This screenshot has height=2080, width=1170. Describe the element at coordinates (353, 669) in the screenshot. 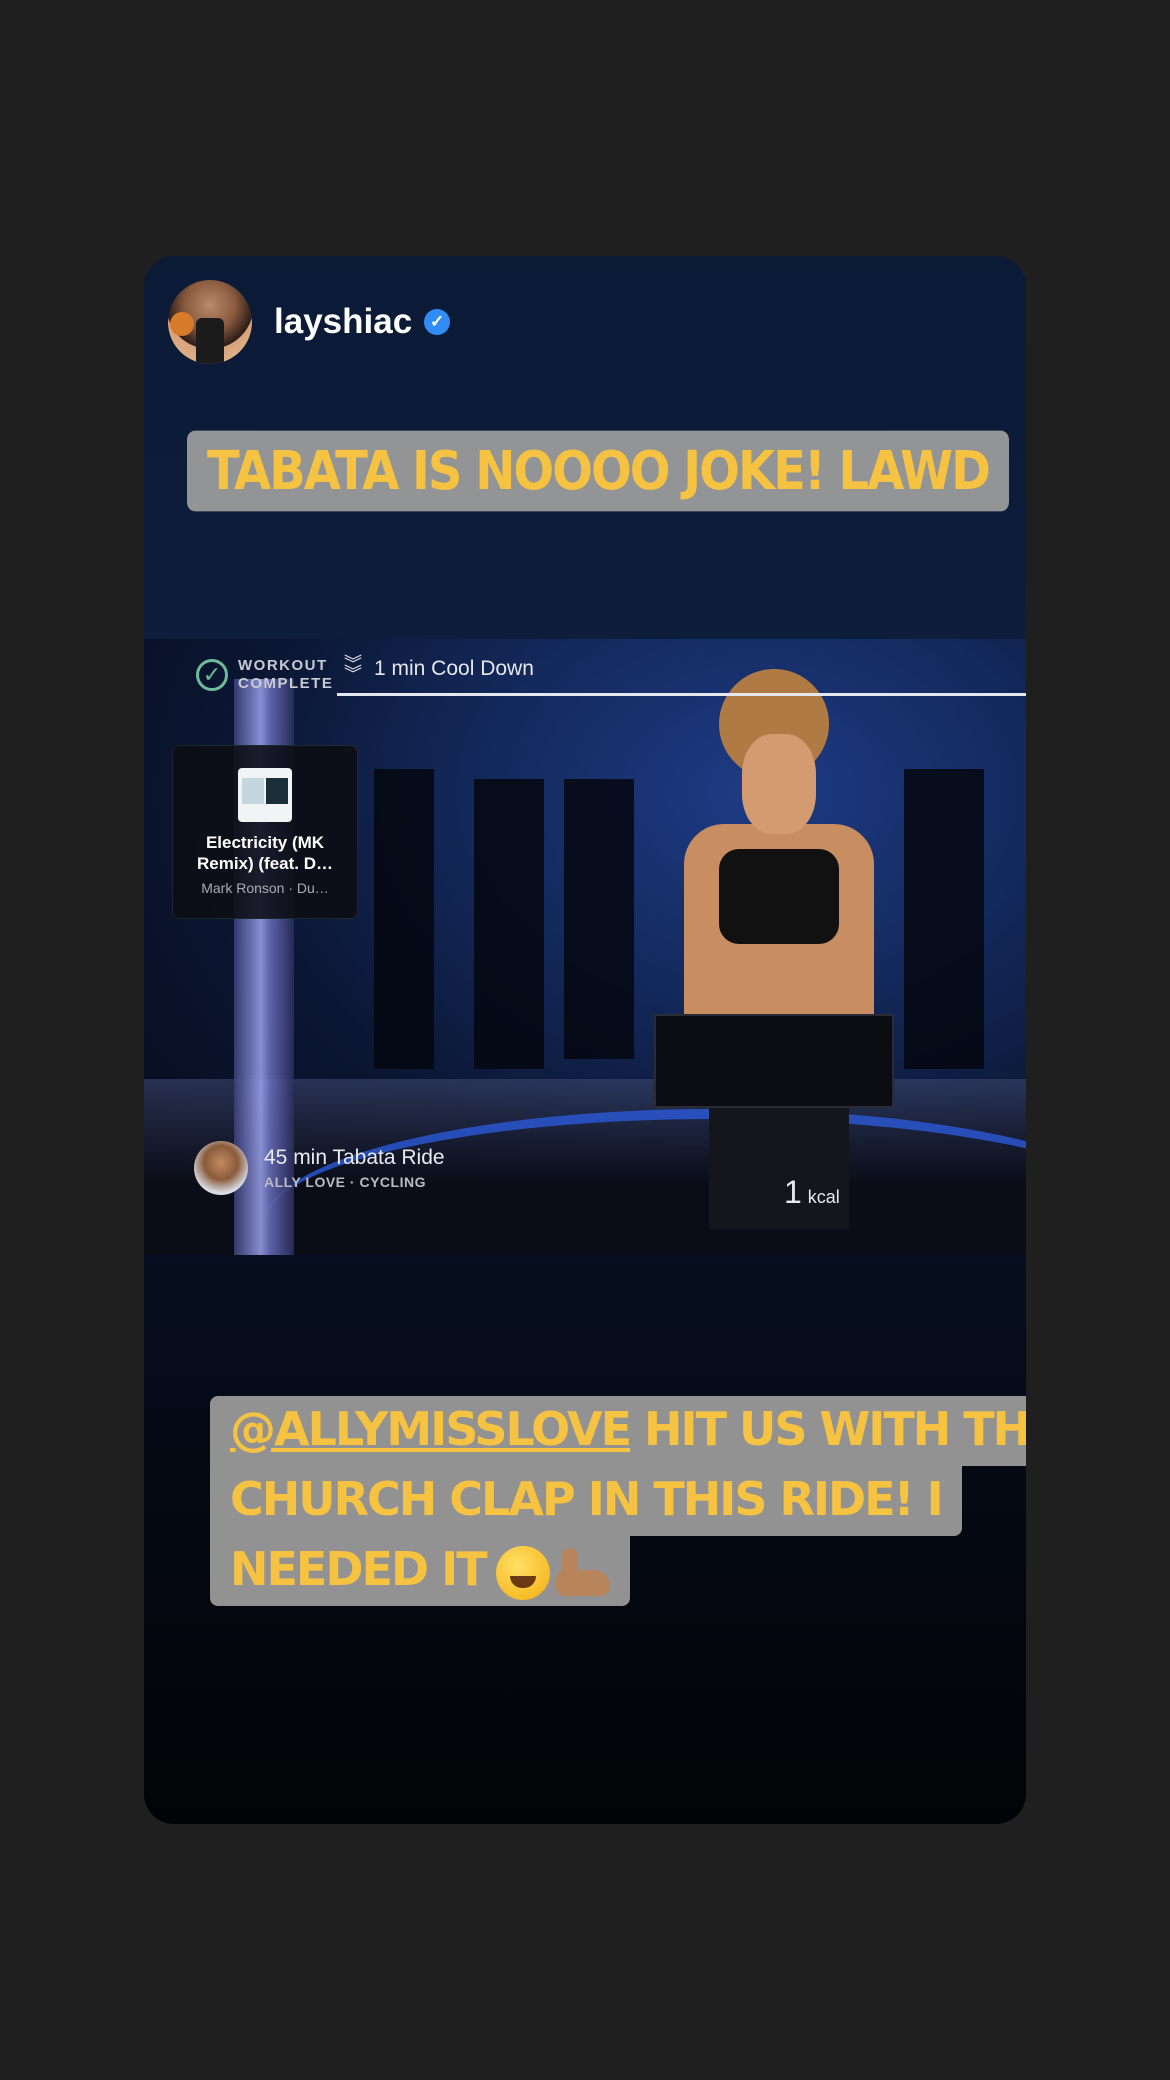

I see `chevrons-down-icon: ︾ ︾` at that location.